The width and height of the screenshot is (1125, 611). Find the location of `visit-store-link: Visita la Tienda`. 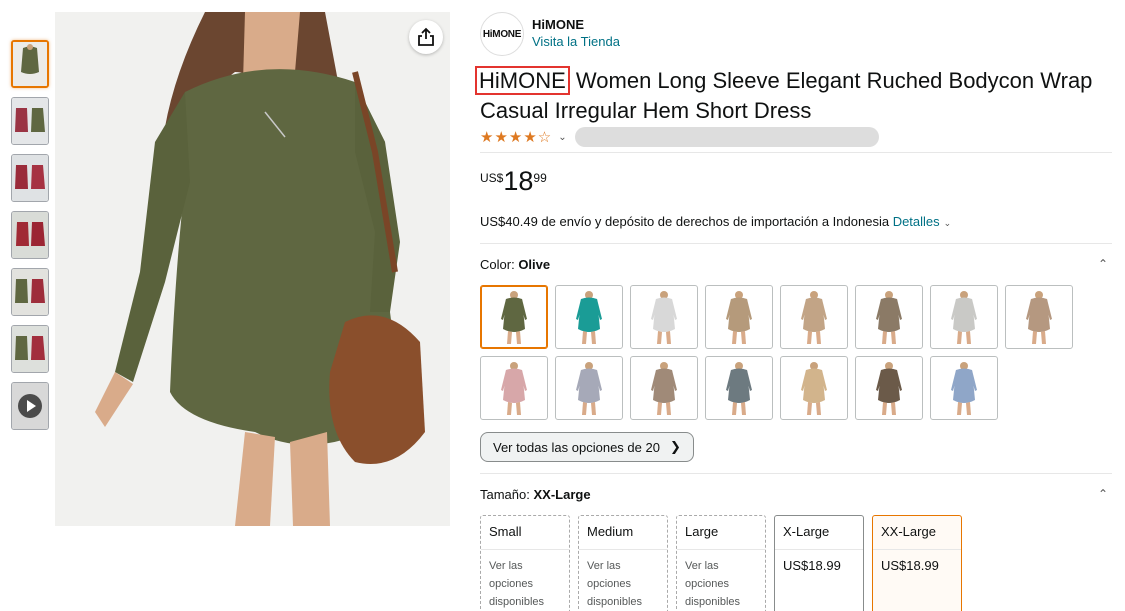

visit-store-link: Visita la Tienda is located at coordinates (576, 42).